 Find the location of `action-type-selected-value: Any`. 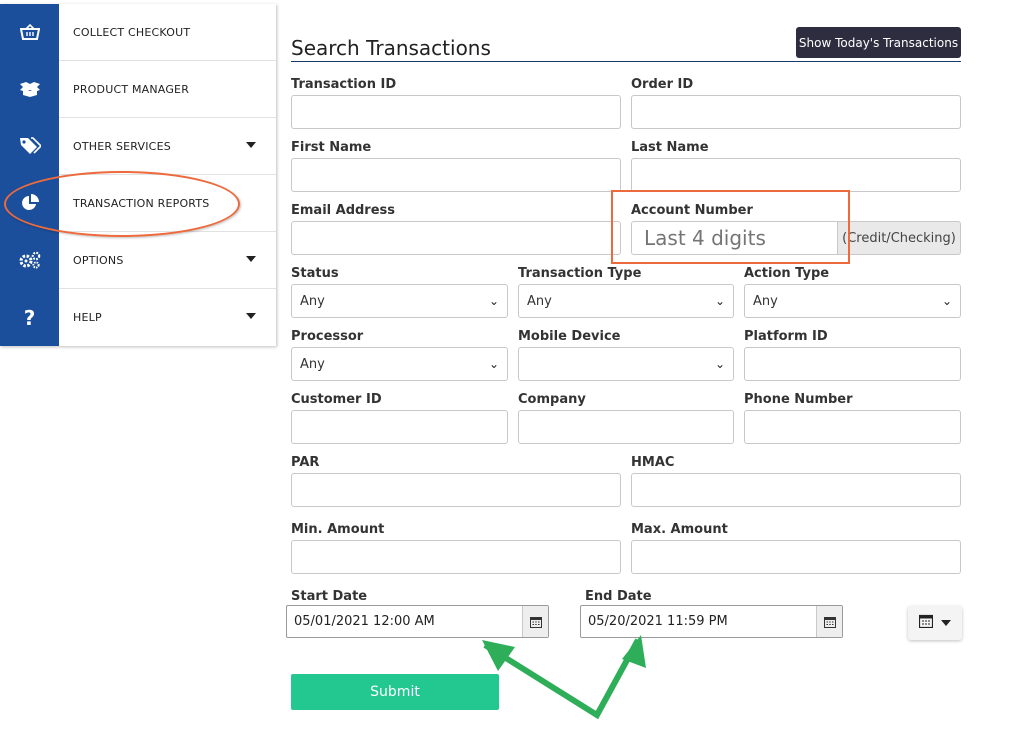

action-type-selected-value: Any is located at coordinates (765, 301).